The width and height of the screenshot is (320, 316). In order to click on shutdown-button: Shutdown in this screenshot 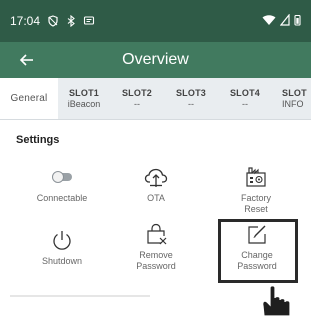, I will do `click(62, 247)`.